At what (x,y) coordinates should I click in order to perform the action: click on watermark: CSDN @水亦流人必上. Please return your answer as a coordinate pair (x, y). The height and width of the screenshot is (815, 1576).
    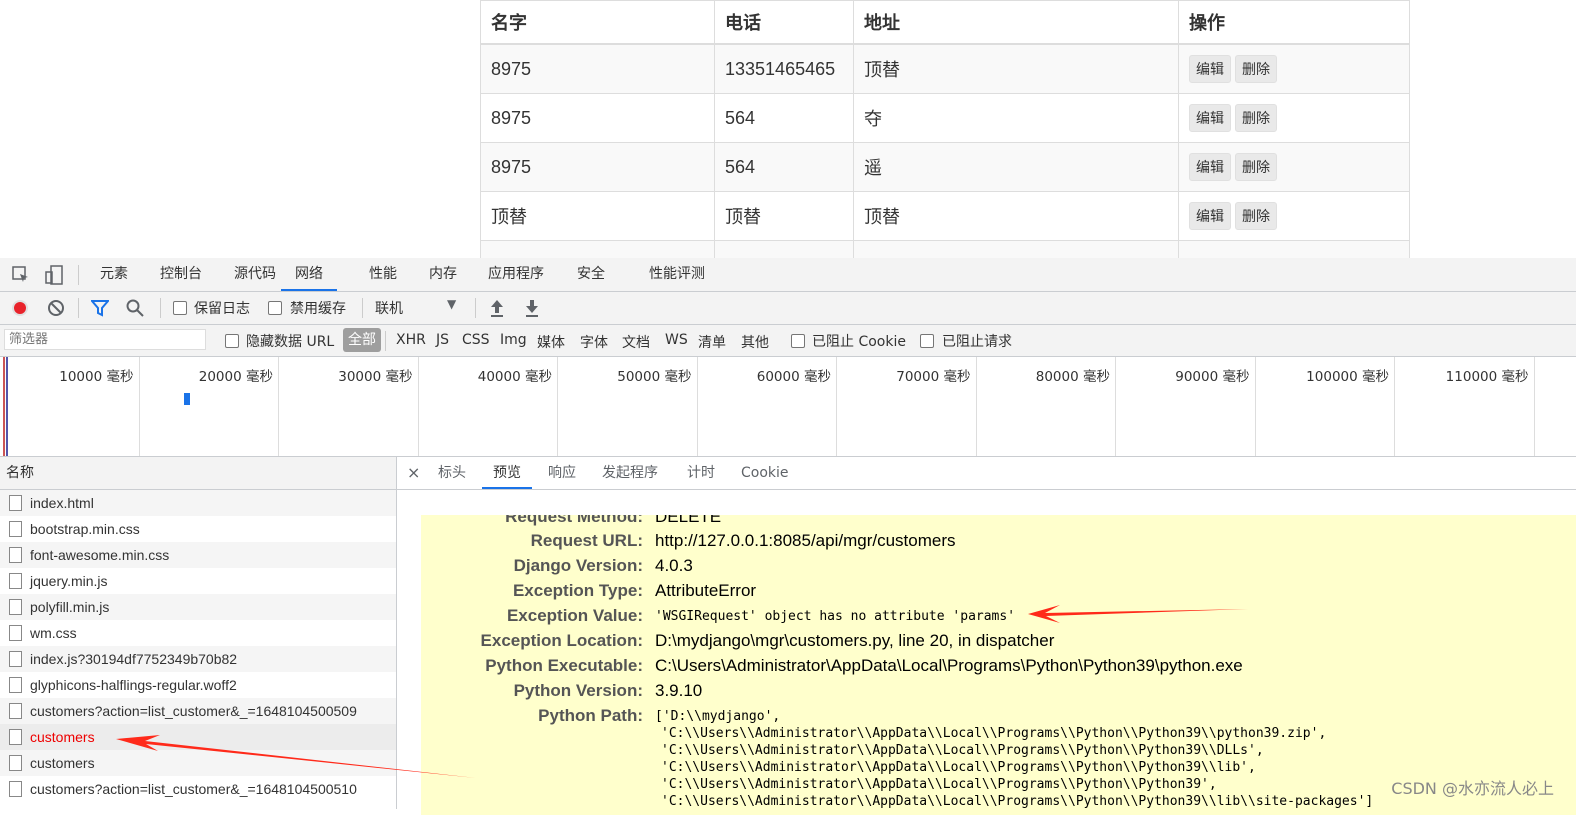
    Looking at the image, I should click on (1472, 788).